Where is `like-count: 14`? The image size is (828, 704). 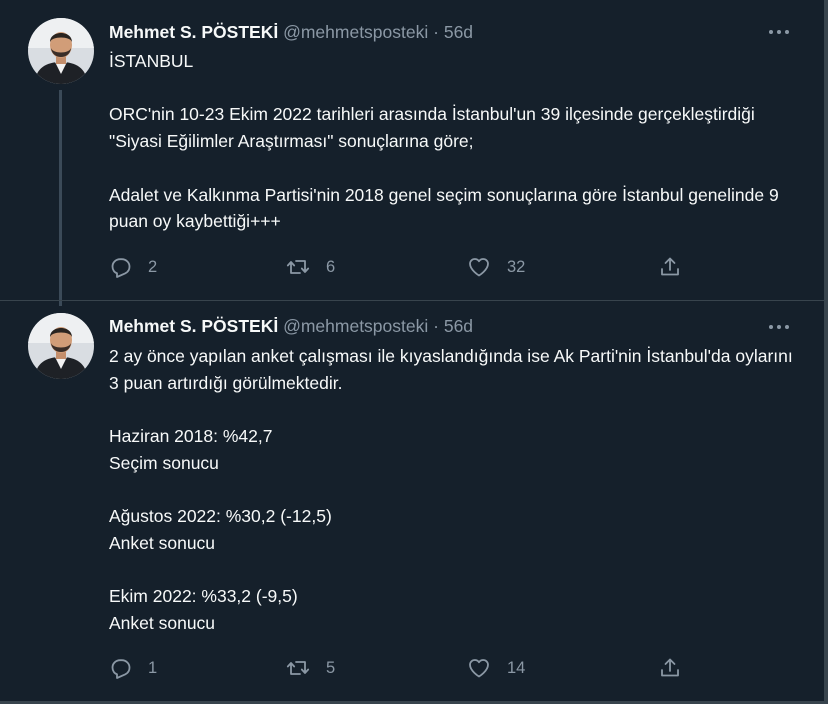 like-count: 14 is located at coordinates (516, 667).